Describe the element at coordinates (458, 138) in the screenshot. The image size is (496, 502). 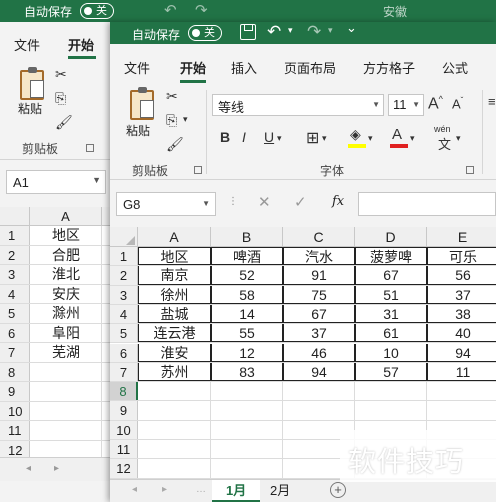
I see `phonetic-dropdown-icon: ▾` at that location.